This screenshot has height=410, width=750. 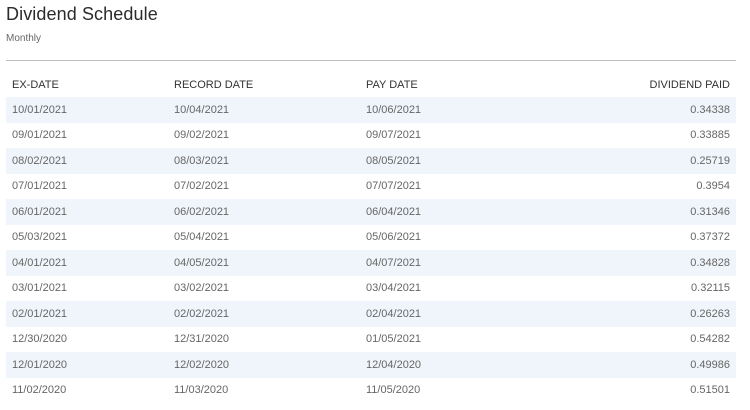 What do you see at coordinates (40, 186) in the screenshot?
I see `ex-date-cell: 07/01/2021` at bounding box center [40, 186].